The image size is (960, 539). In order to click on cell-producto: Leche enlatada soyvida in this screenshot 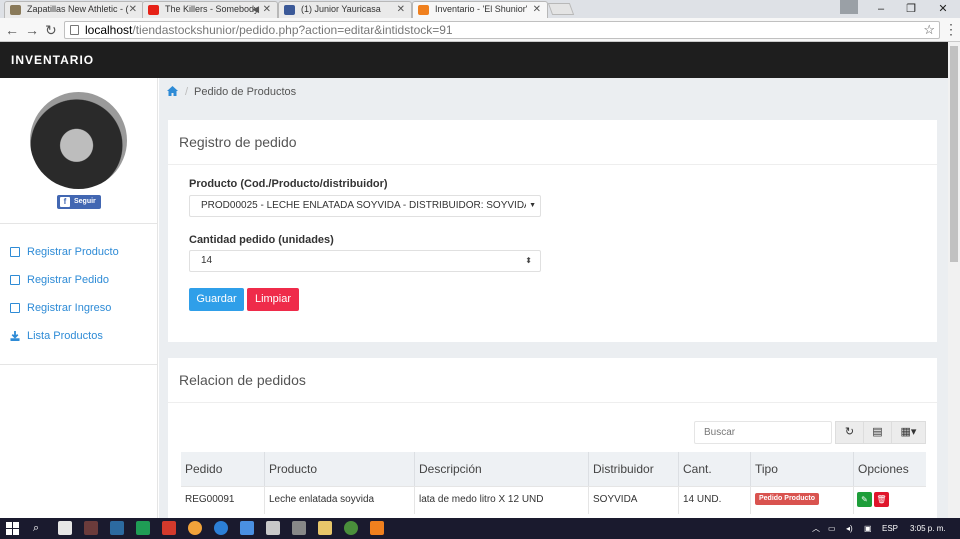, I will do `click(340, 500)`.